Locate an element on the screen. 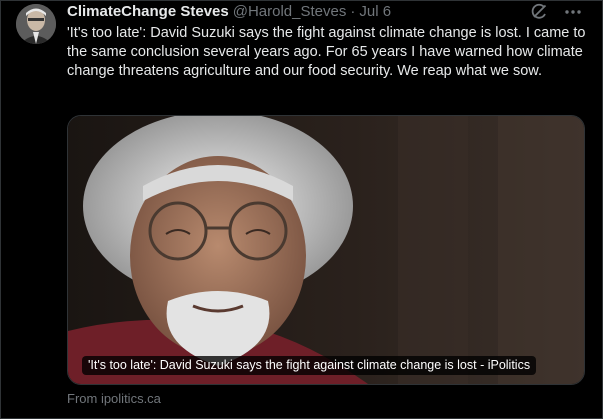 This screenshot has height=419, width=603. tweet-date: Jul 6 is located at coordinates (375, 11).